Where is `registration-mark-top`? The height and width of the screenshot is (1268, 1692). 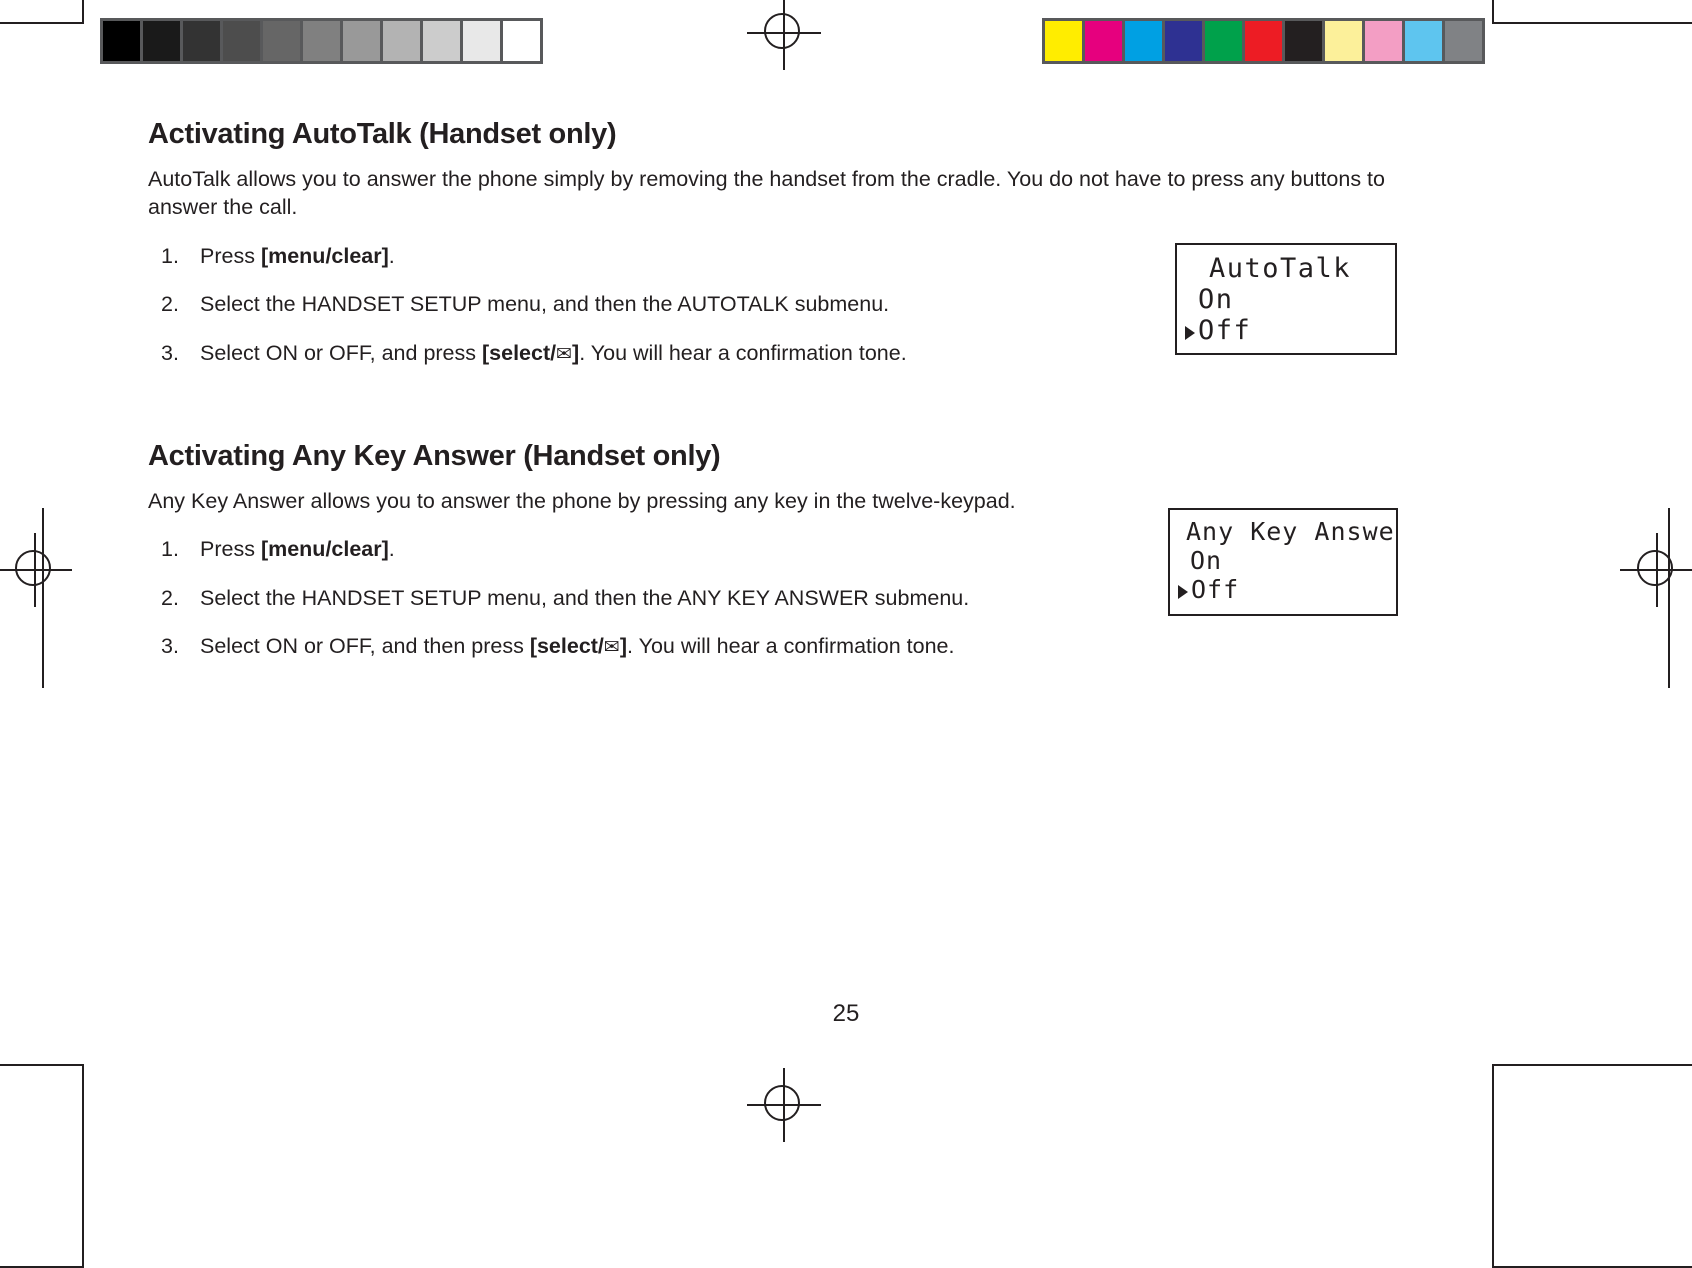 registration-mark-top is located at coordinates (784, 35).